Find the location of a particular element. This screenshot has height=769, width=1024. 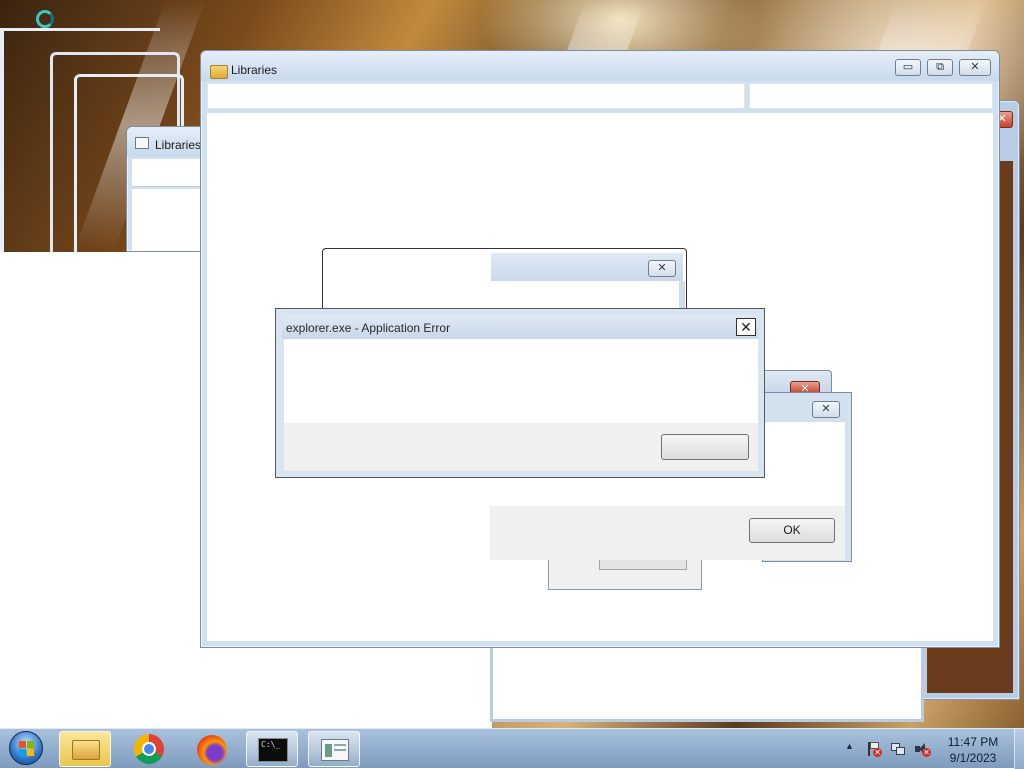

firefox-icon is located at coordinates (212, 750).